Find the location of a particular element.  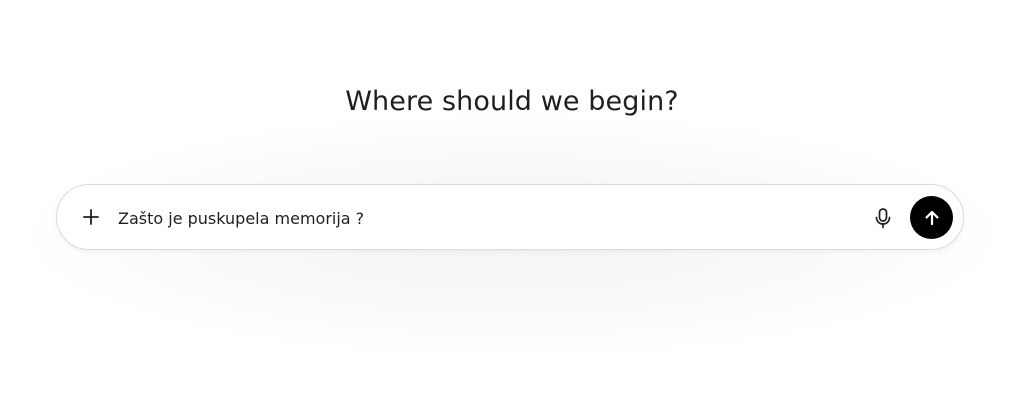

arrow-up-icon is located at coordinates (931, 217).